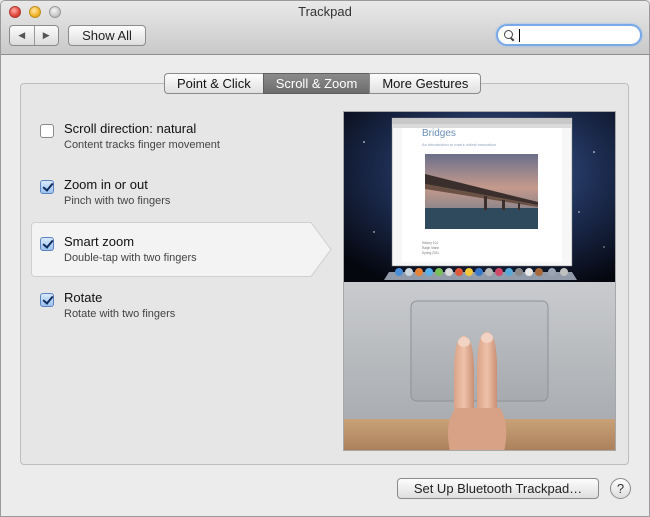  What do you see at coordinates (47, 35) in the screenshot?
I see `forward-icon: ▶` at bounding box center [47, 35].